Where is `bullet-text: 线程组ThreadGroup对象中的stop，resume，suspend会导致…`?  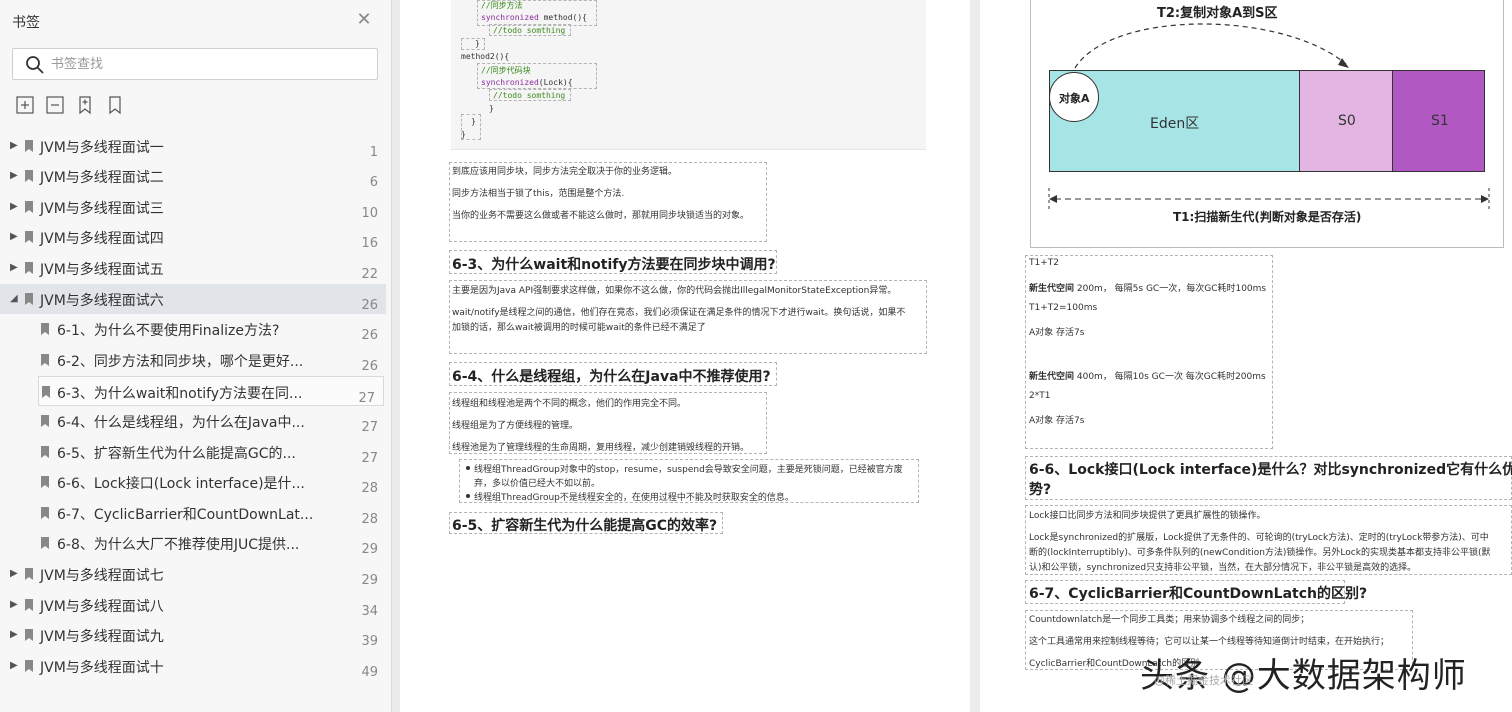 bullet-text: 线程组ThreadGroup对象中的stop，resume，suspend会导致… is located at coordinates (688, 470).